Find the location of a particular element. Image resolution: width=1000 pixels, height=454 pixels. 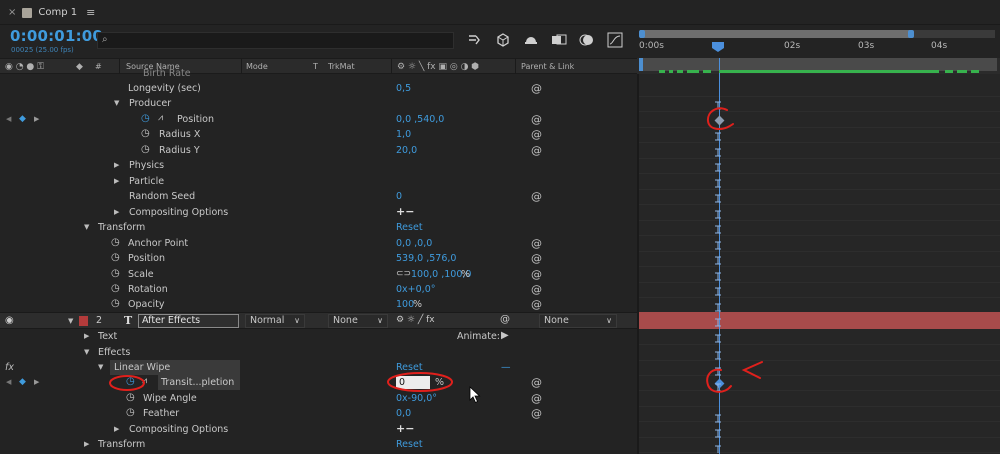

close-icon: × is located at coordinates (12, 12).